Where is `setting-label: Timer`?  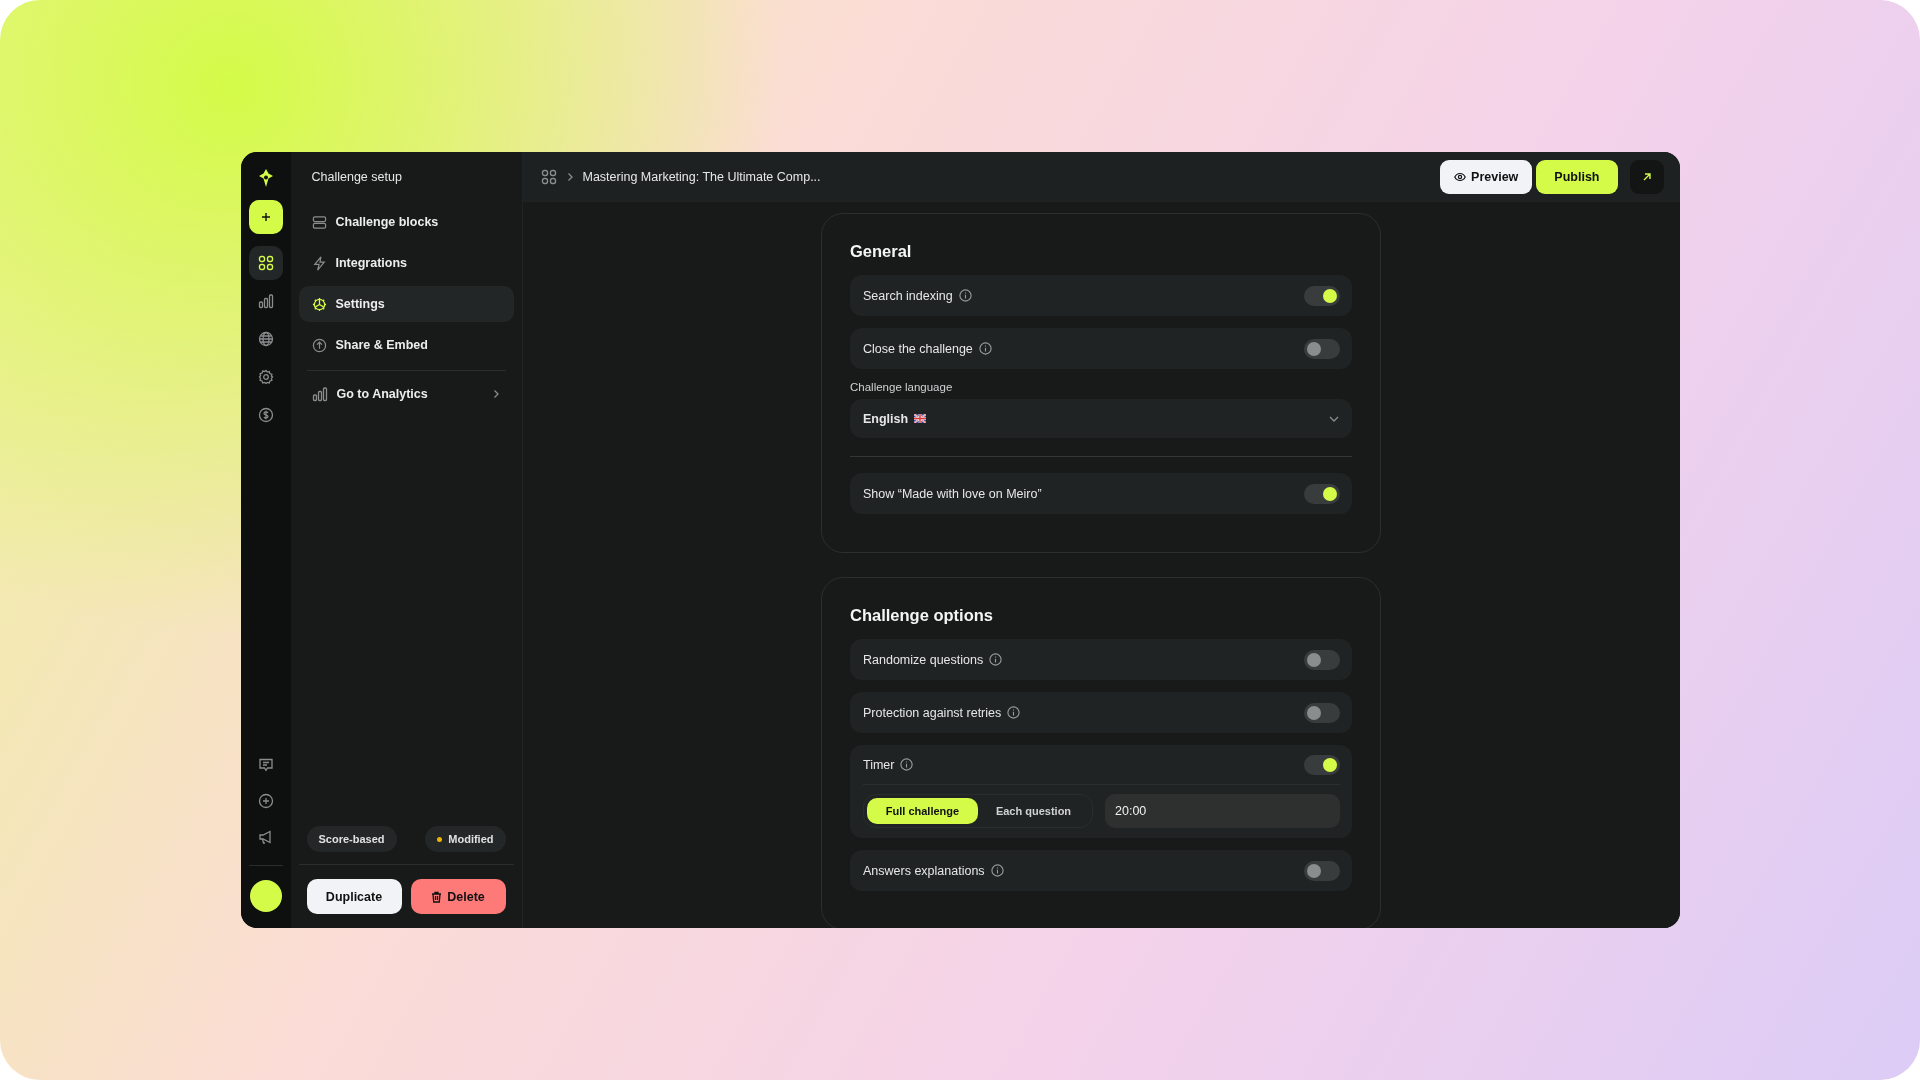
setting-label: Timer is located at coordinates (879, 764).